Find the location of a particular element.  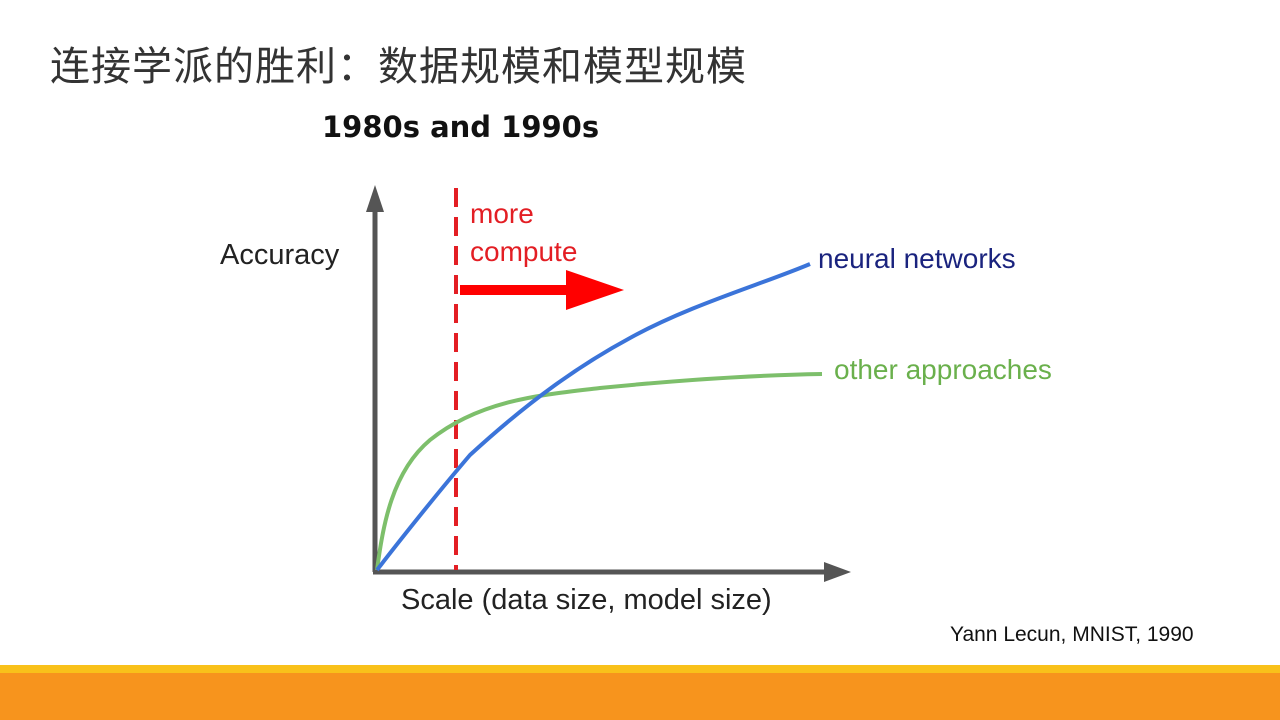

x-axis-arrowhead is located at coordinates (837, 572).